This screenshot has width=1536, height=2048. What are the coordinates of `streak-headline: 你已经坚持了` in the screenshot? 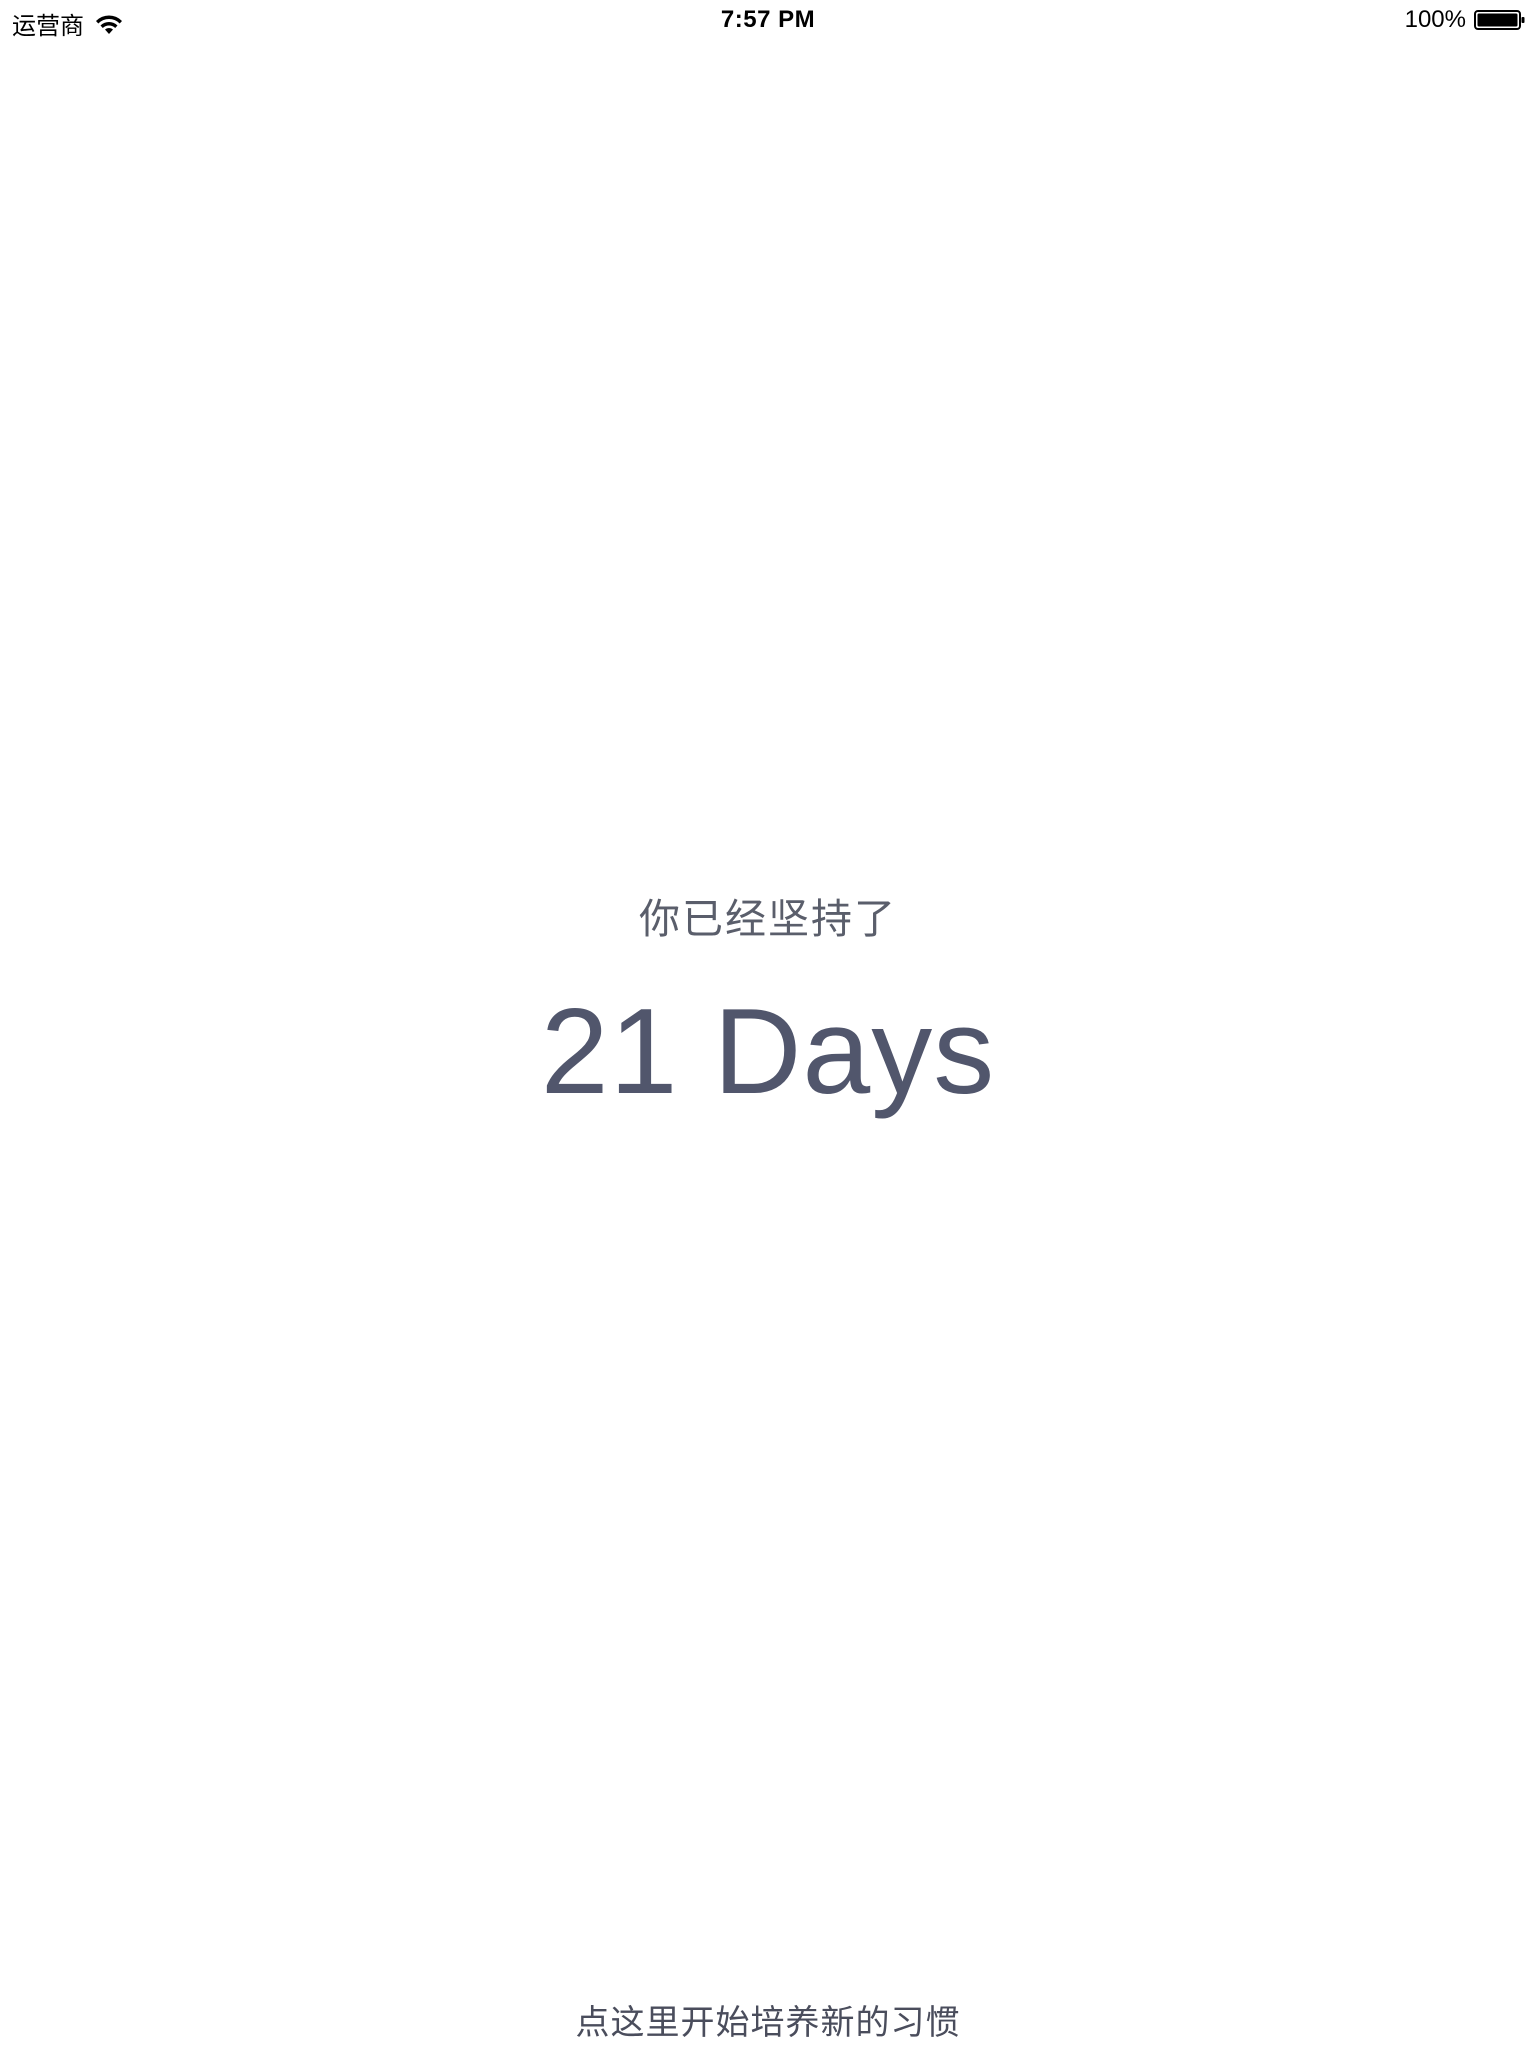 It's located at (768, 919).